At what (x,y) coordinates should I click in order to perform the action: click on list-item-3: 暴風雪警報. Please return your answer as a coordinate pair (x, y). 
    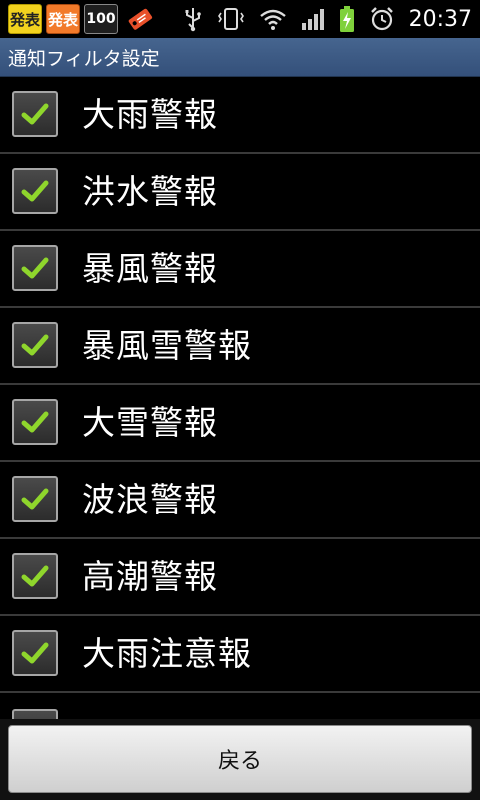
    Looking at the image, I should click on (240, 346).